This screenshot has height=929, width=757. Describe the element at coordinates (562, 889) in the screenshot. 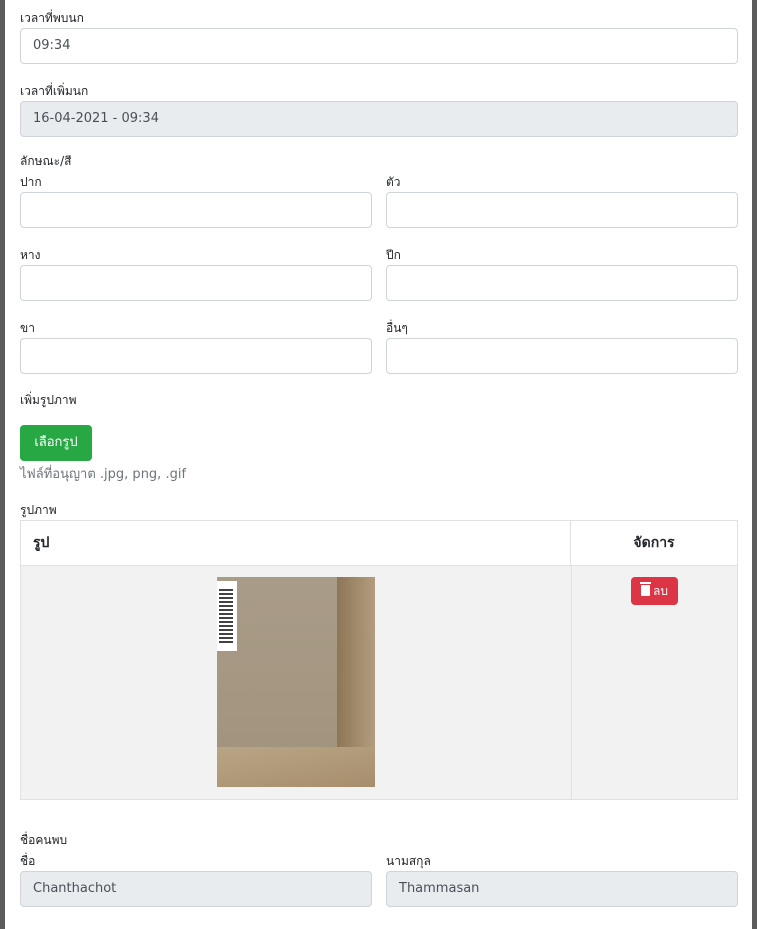

I see `last-name-input: Thammasan` at that location.